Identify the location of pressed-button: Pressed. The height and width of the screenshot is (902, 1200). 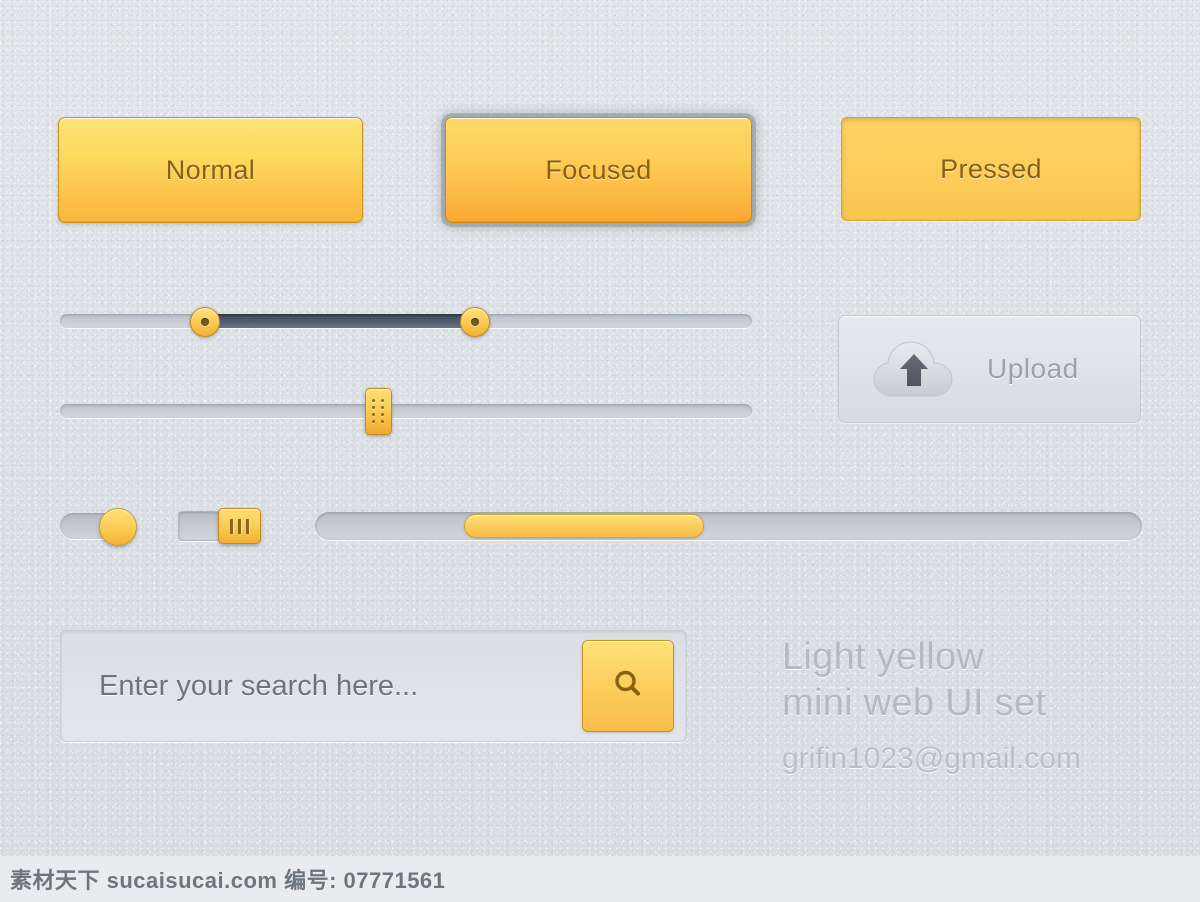
(991, 169).